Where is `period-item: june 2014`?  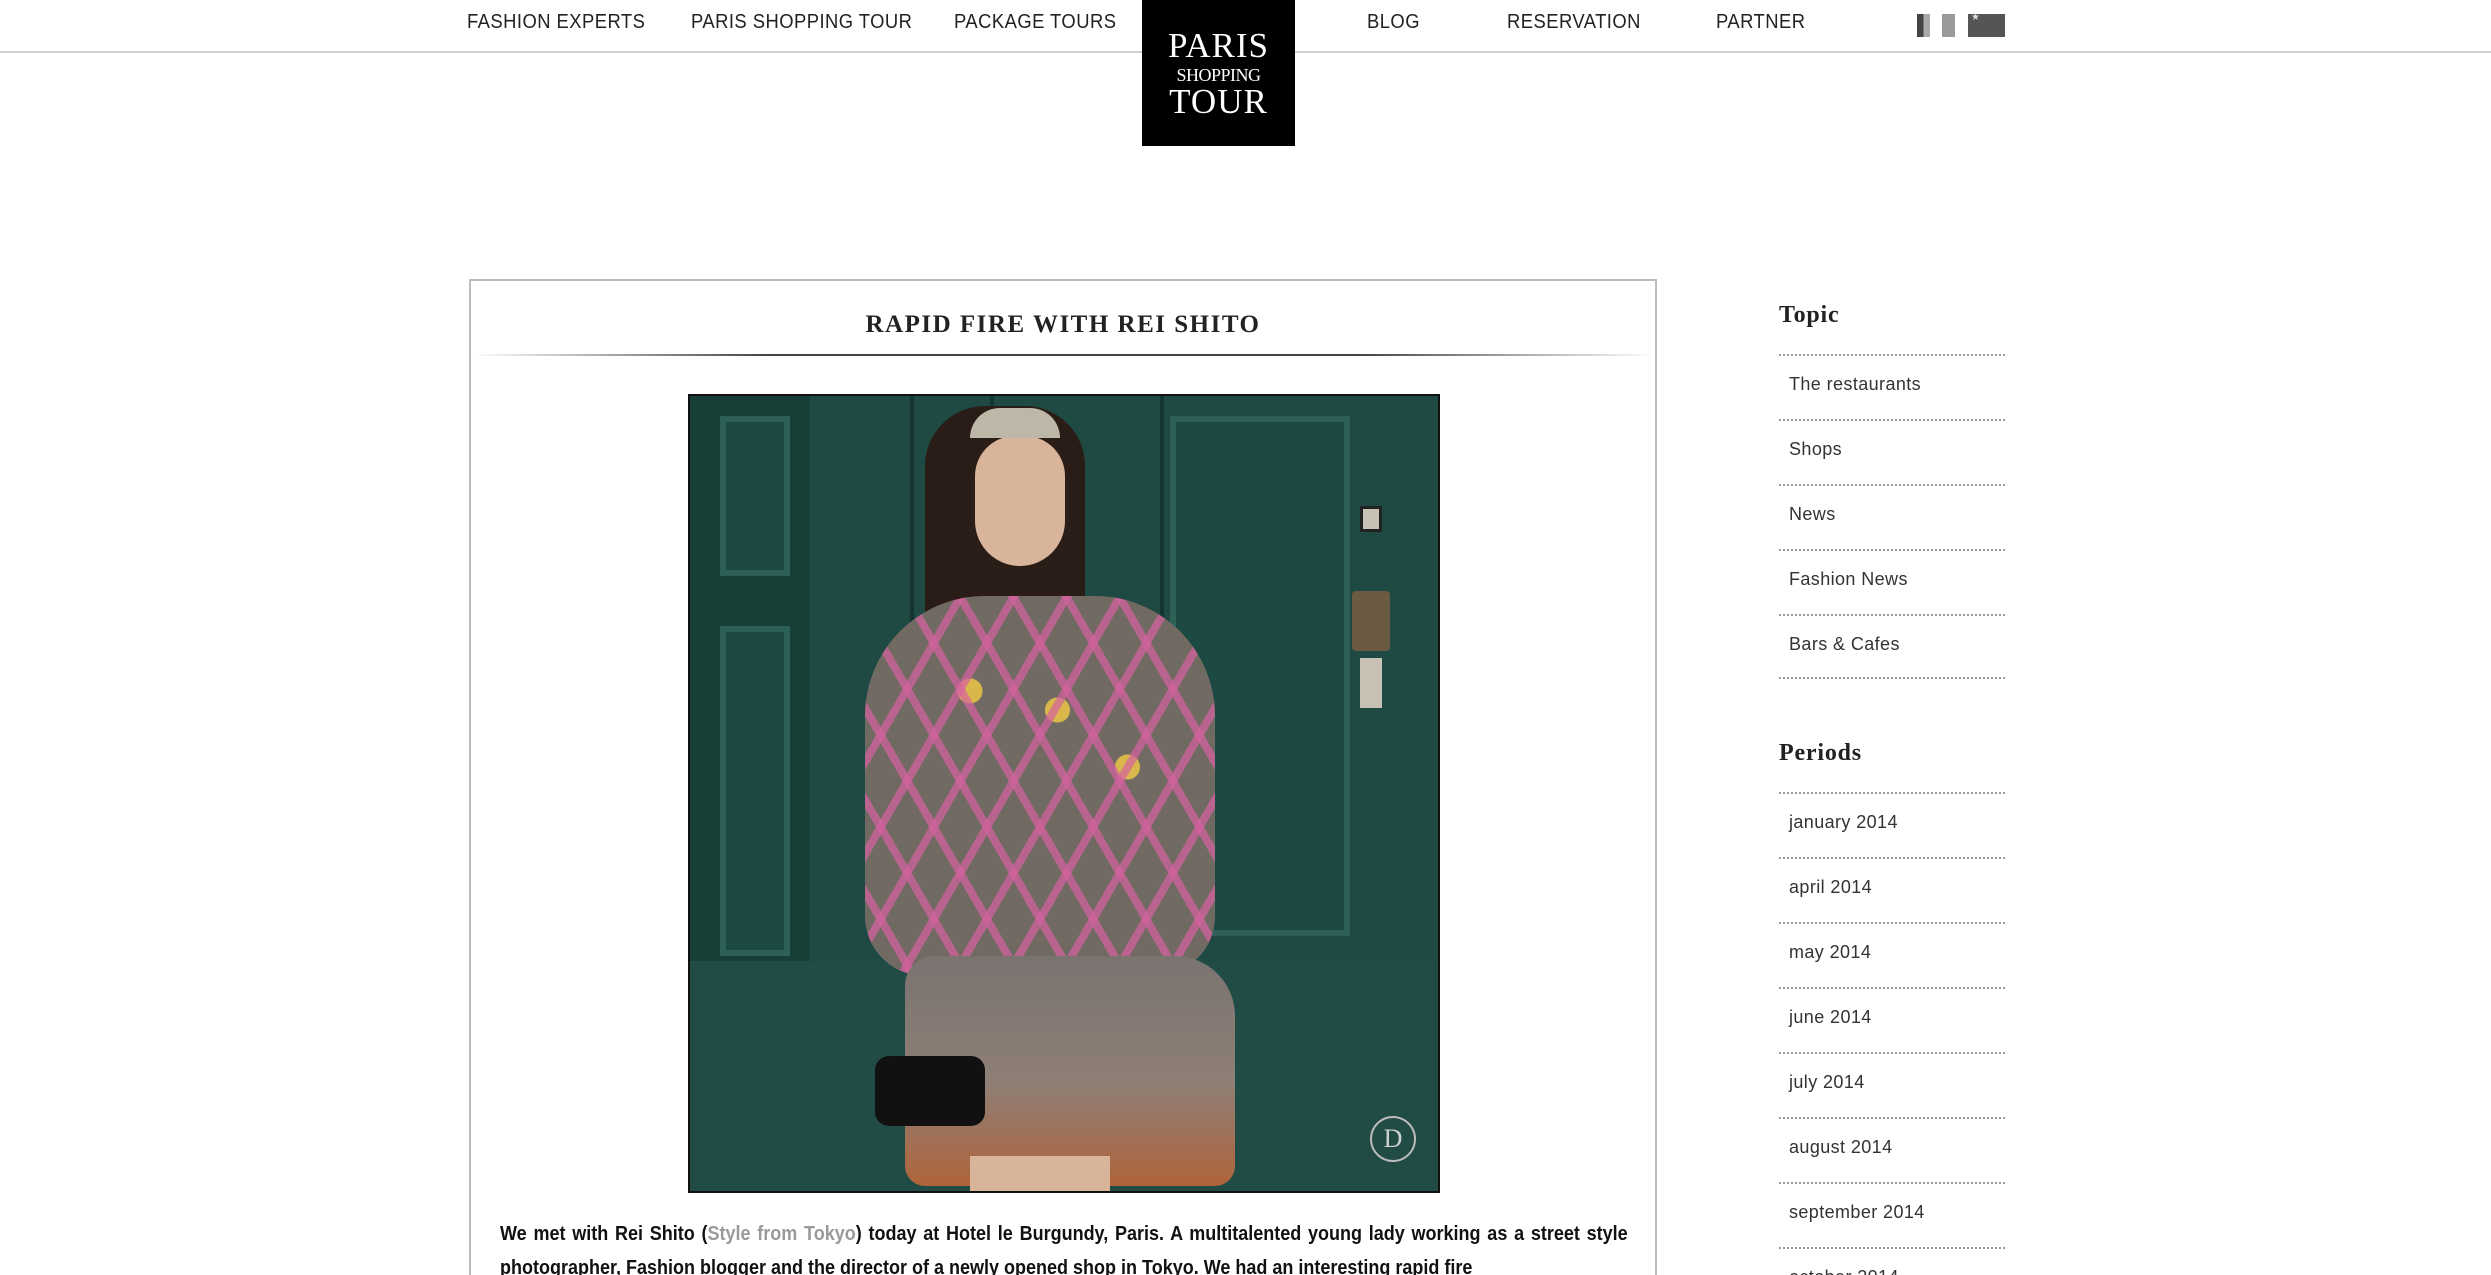
period-item: june 2014 is located at coordinates (1892, 1019).